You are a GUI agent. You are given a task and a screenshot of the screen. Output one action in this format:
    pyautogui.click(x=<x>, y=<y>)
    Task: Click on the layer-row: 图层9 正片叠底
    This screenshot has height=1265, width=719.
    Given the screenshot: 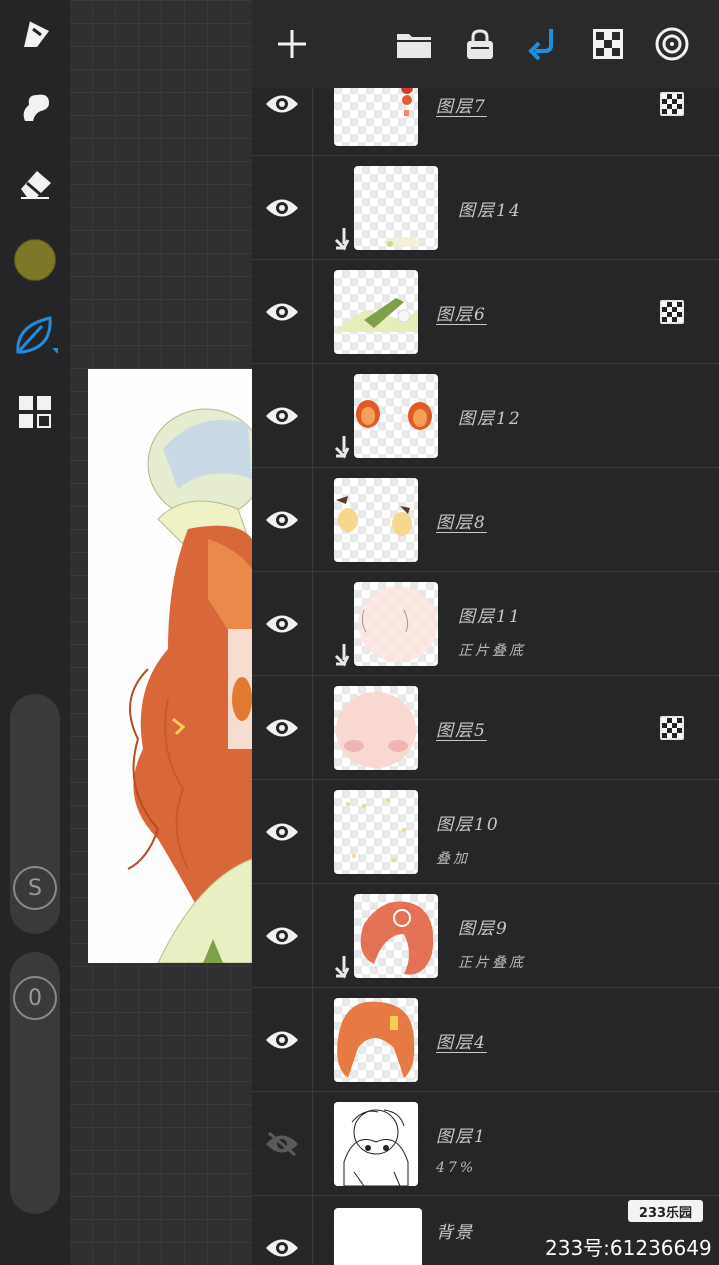 What is the action you would take?
    pyautogui.click(x=485, y=936)
    